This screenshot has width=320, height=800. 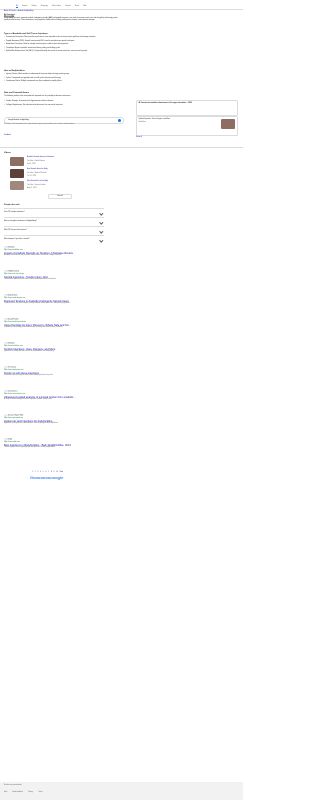 What do you see at coordinates (17, 793) in the screenshot?
I see `footer-link-feedback: Send feedback` at bounding box center [17, 793].